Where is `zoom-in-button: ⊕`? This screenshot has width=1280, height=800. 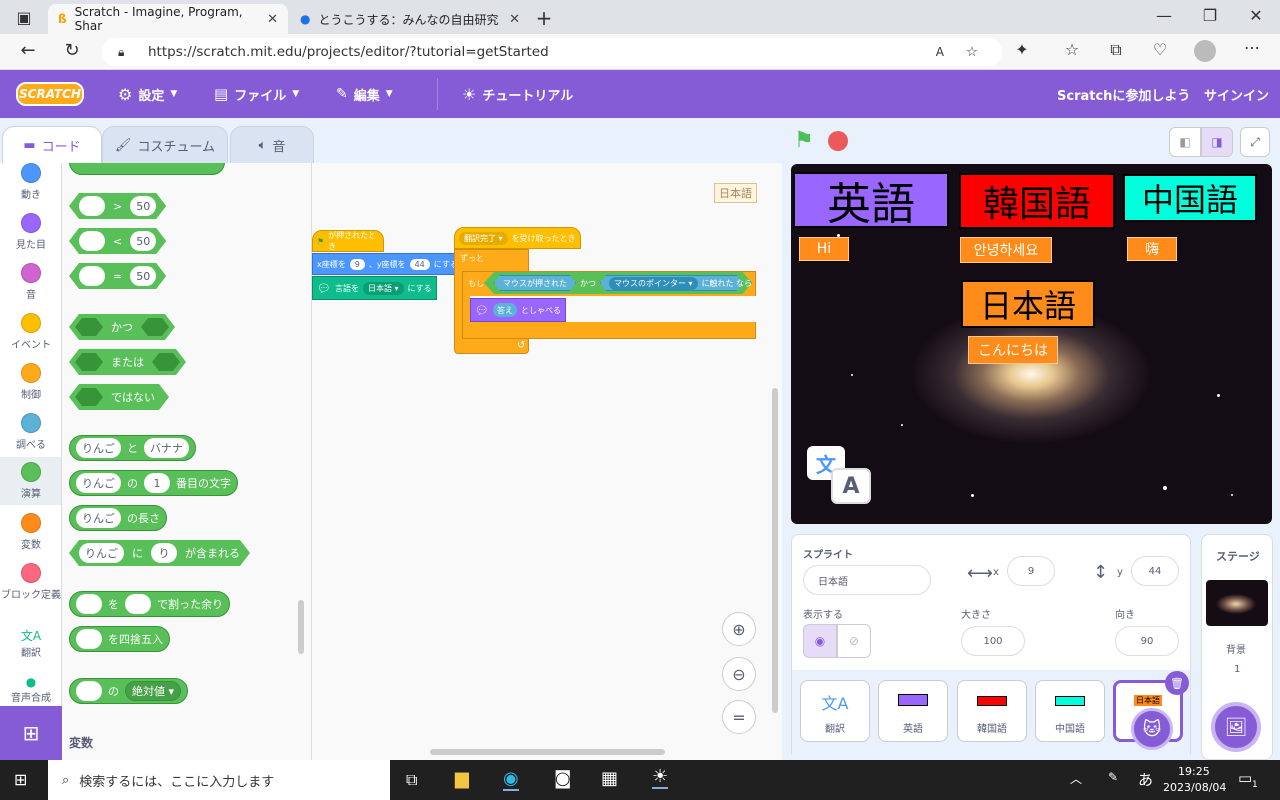 zoom-in-button: ⊕ is located at coordinates (739, 629).